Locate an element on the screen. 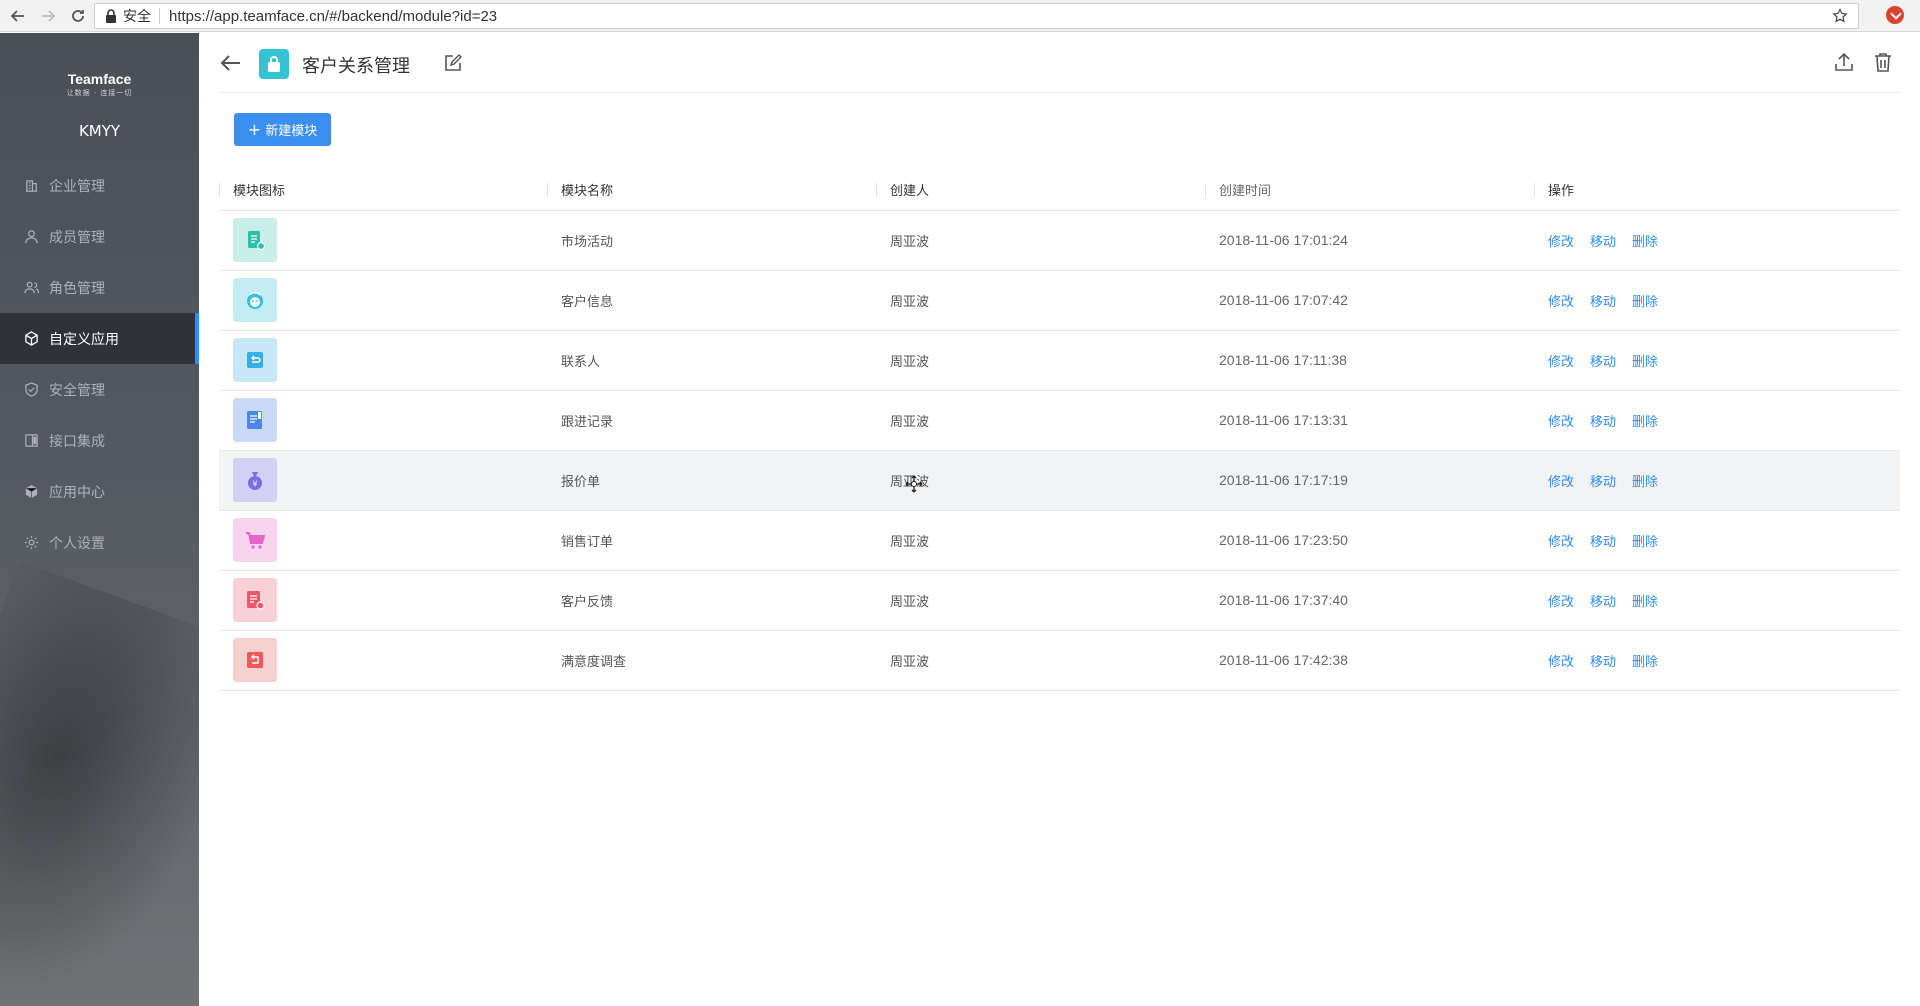  sidebar-item-4: 安全管理 is located at coordinates (99, 389).